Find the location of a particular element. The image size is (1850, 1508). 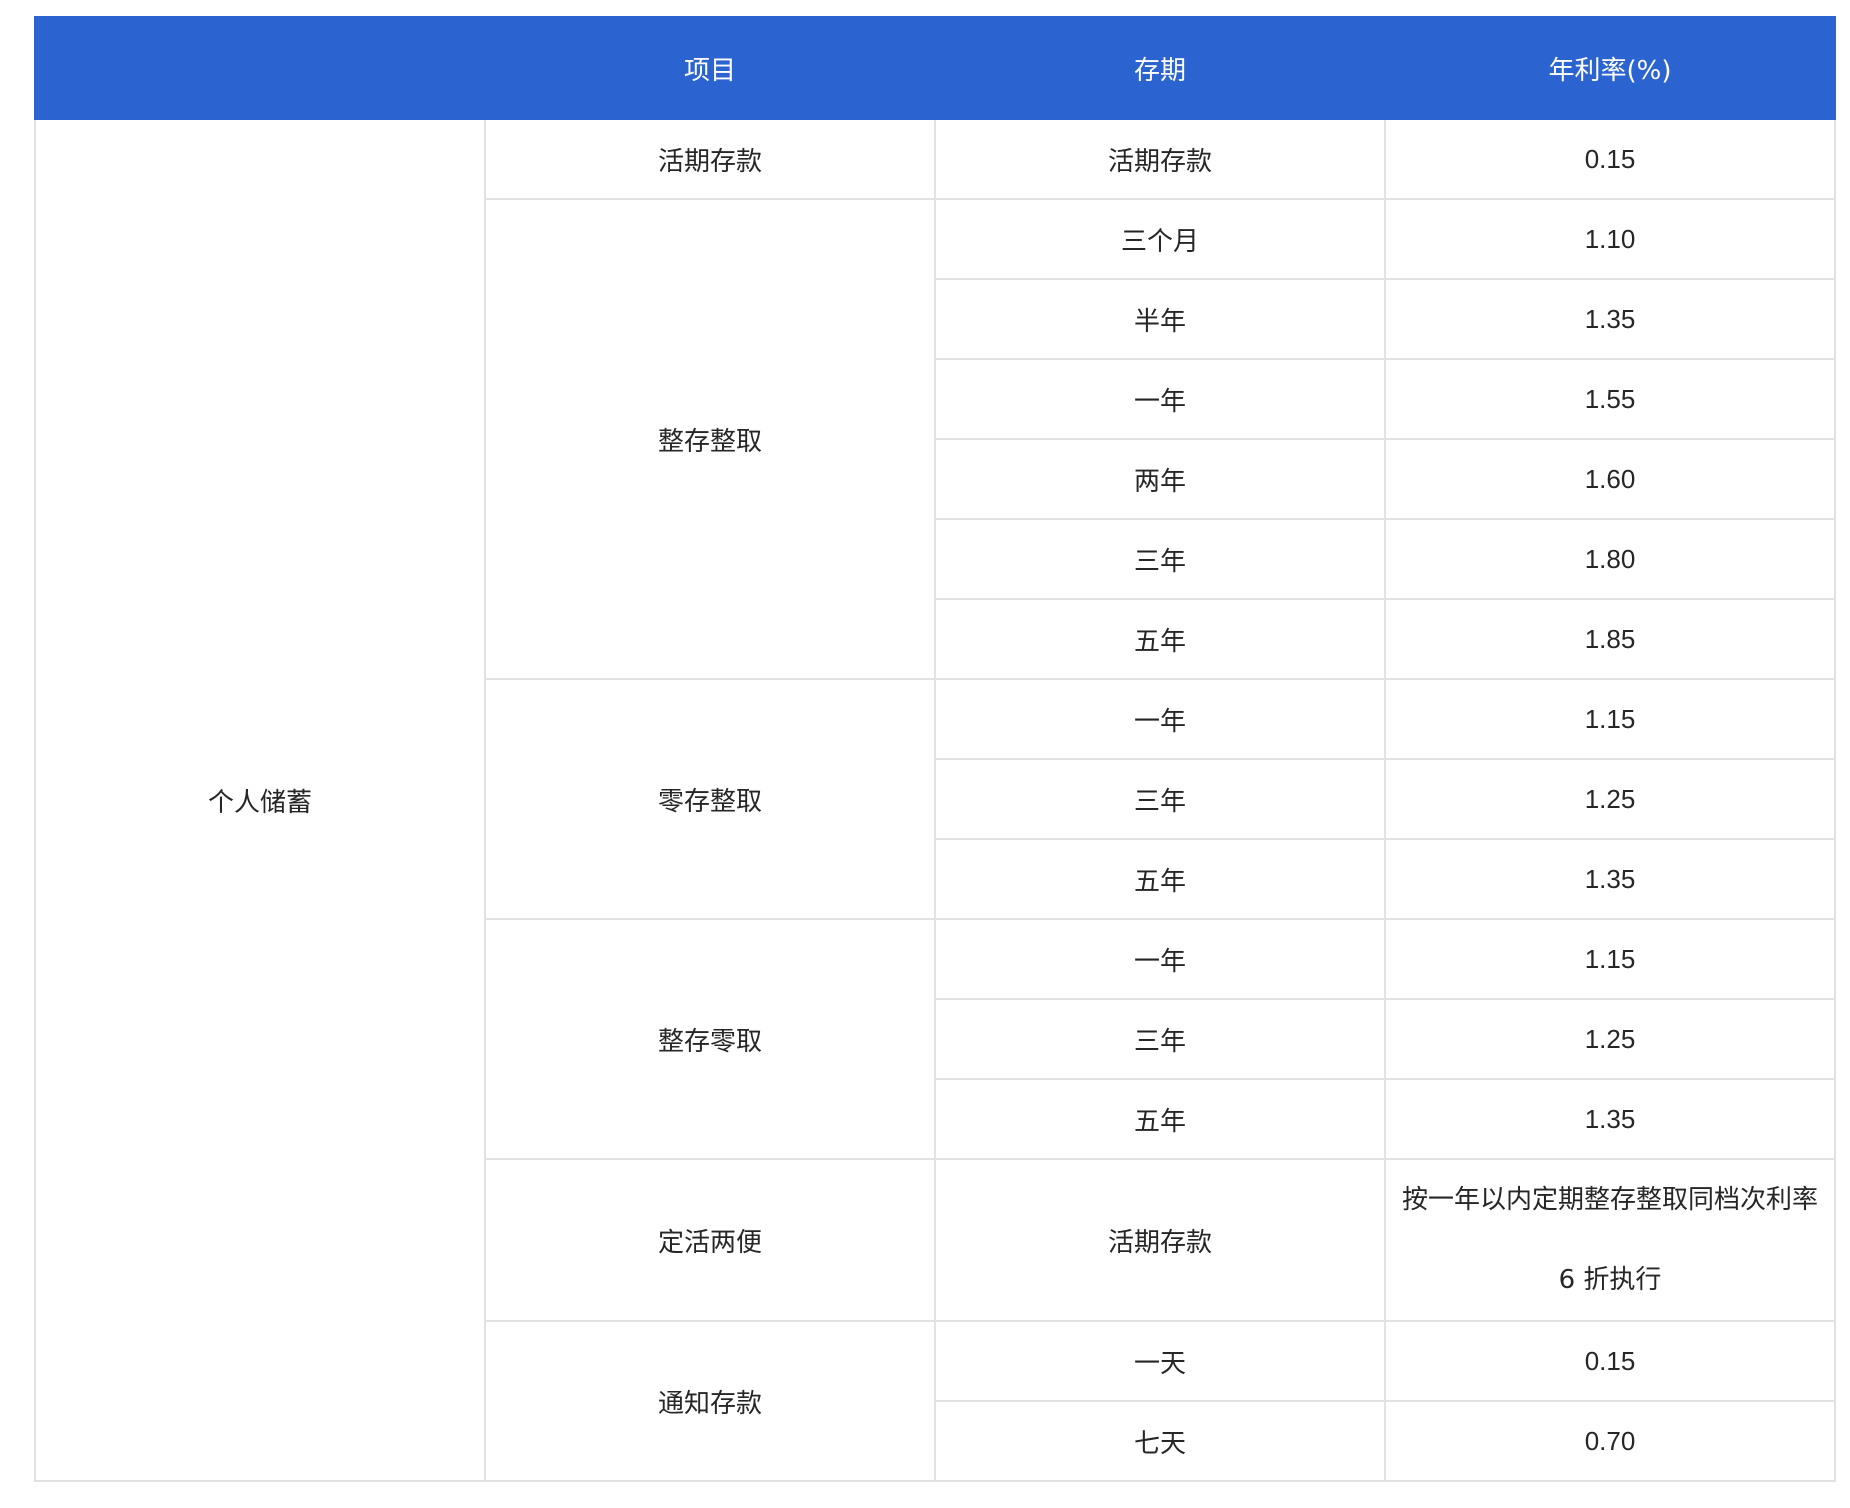

header-row: 项目 存期 年利率(%) is located at coordinates (935, 68).